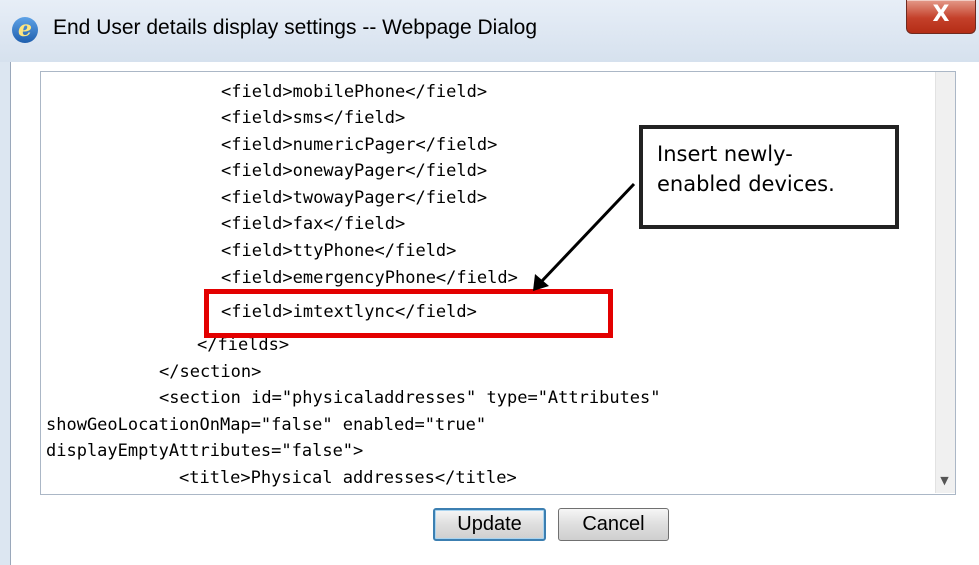 The height and width of the screenshot is (565, 979). What do you see at coordinates (746, 184) in the screenshot?
I see `callout-text-line-2: enabled devices.` at bounding box center [746, 184].